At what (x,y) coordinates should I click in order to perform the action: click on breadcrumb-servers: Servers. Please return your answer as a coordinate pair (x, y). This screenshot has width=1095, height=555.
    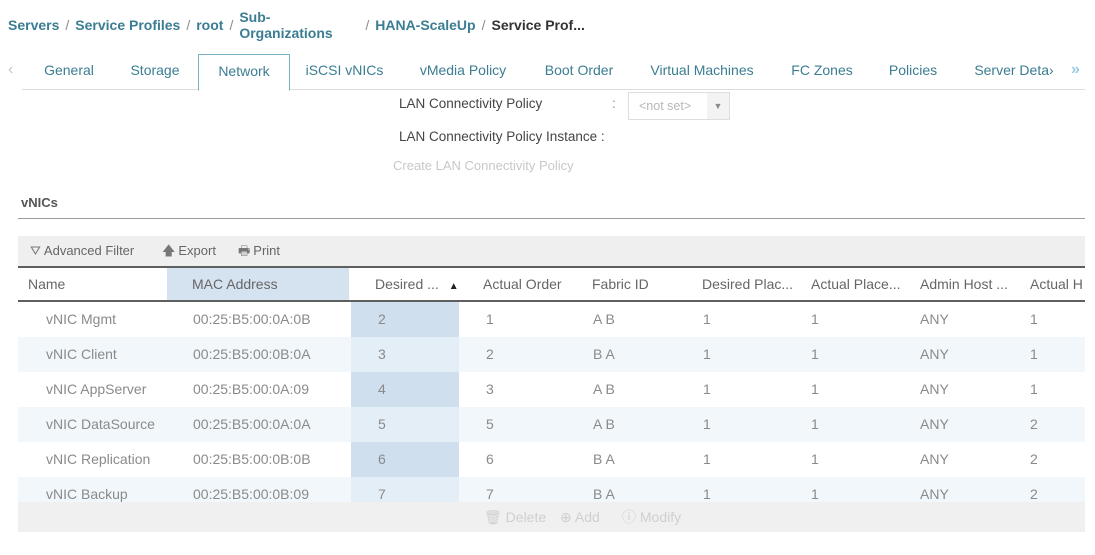
    Looking at the image, I should click on (33, 25).